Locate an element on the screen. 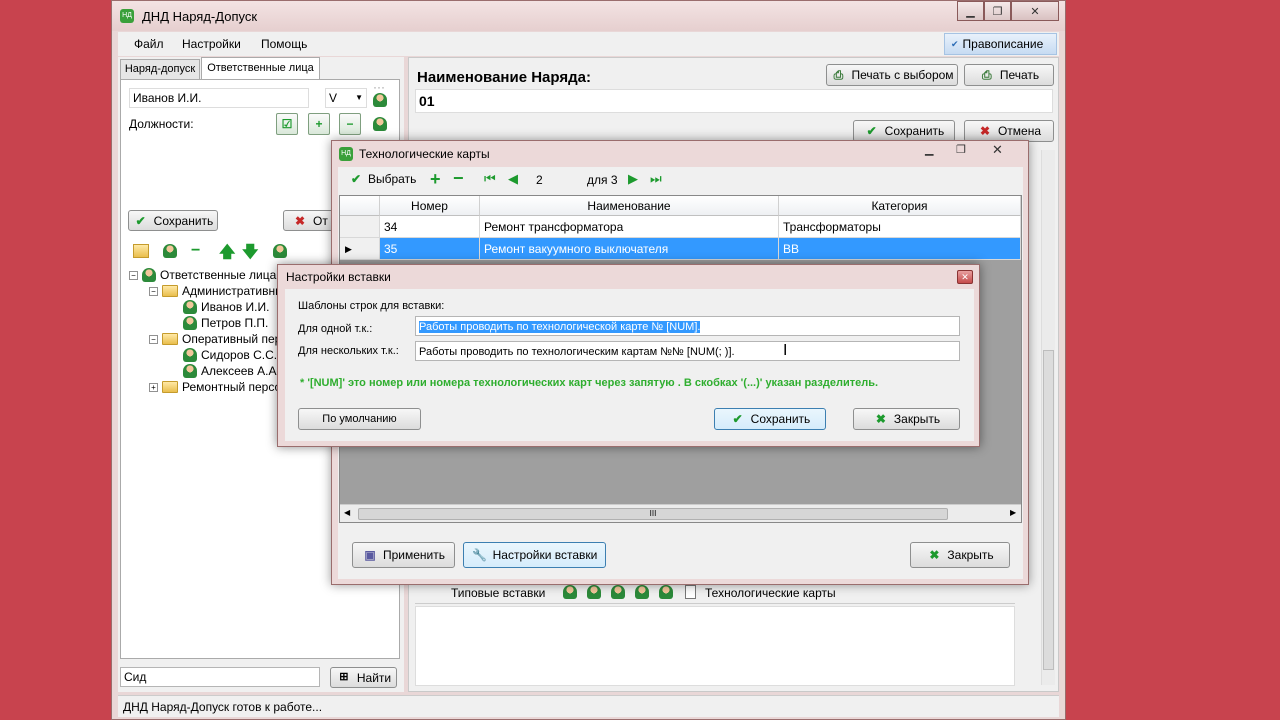 The width and height of the screenshot is (1280, 720). chevron-down-icon: ▼ is located at coordinates (359, 97).